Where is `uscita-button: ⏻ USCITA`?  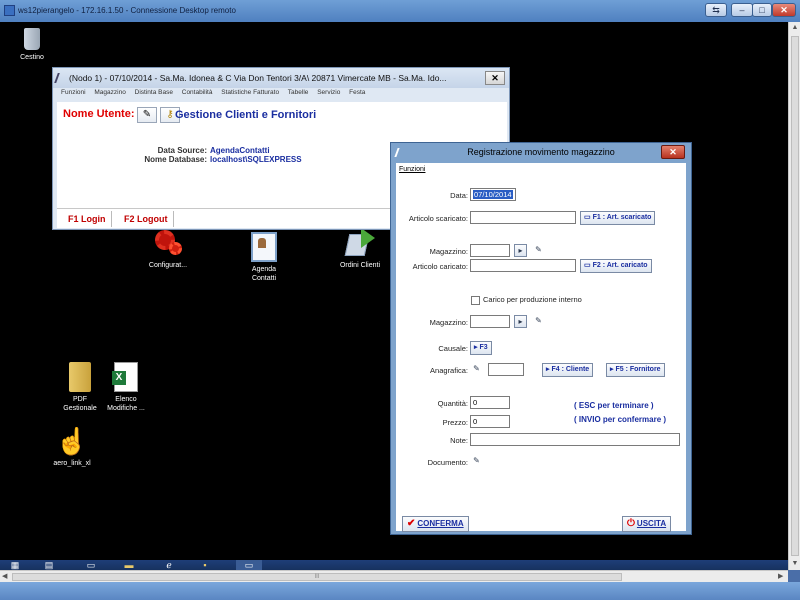
uscita-button: ⏻ USCITA is located at coordinates (647, 524).